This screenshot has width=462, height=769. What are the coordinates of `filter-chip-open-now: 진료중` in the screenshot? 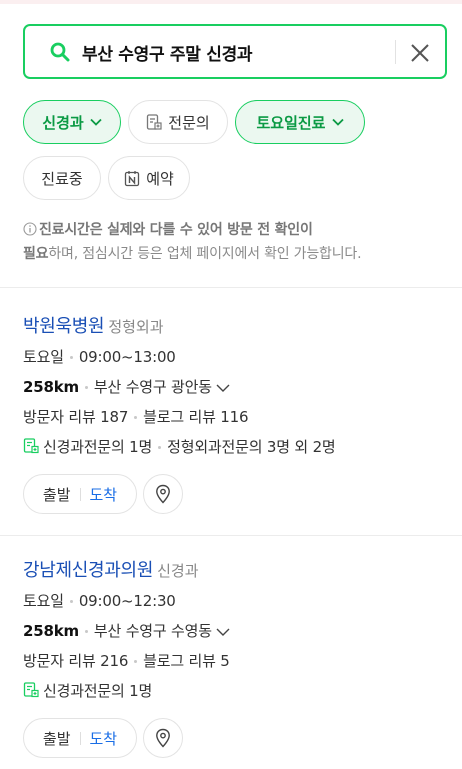 It's located at (62, 178).